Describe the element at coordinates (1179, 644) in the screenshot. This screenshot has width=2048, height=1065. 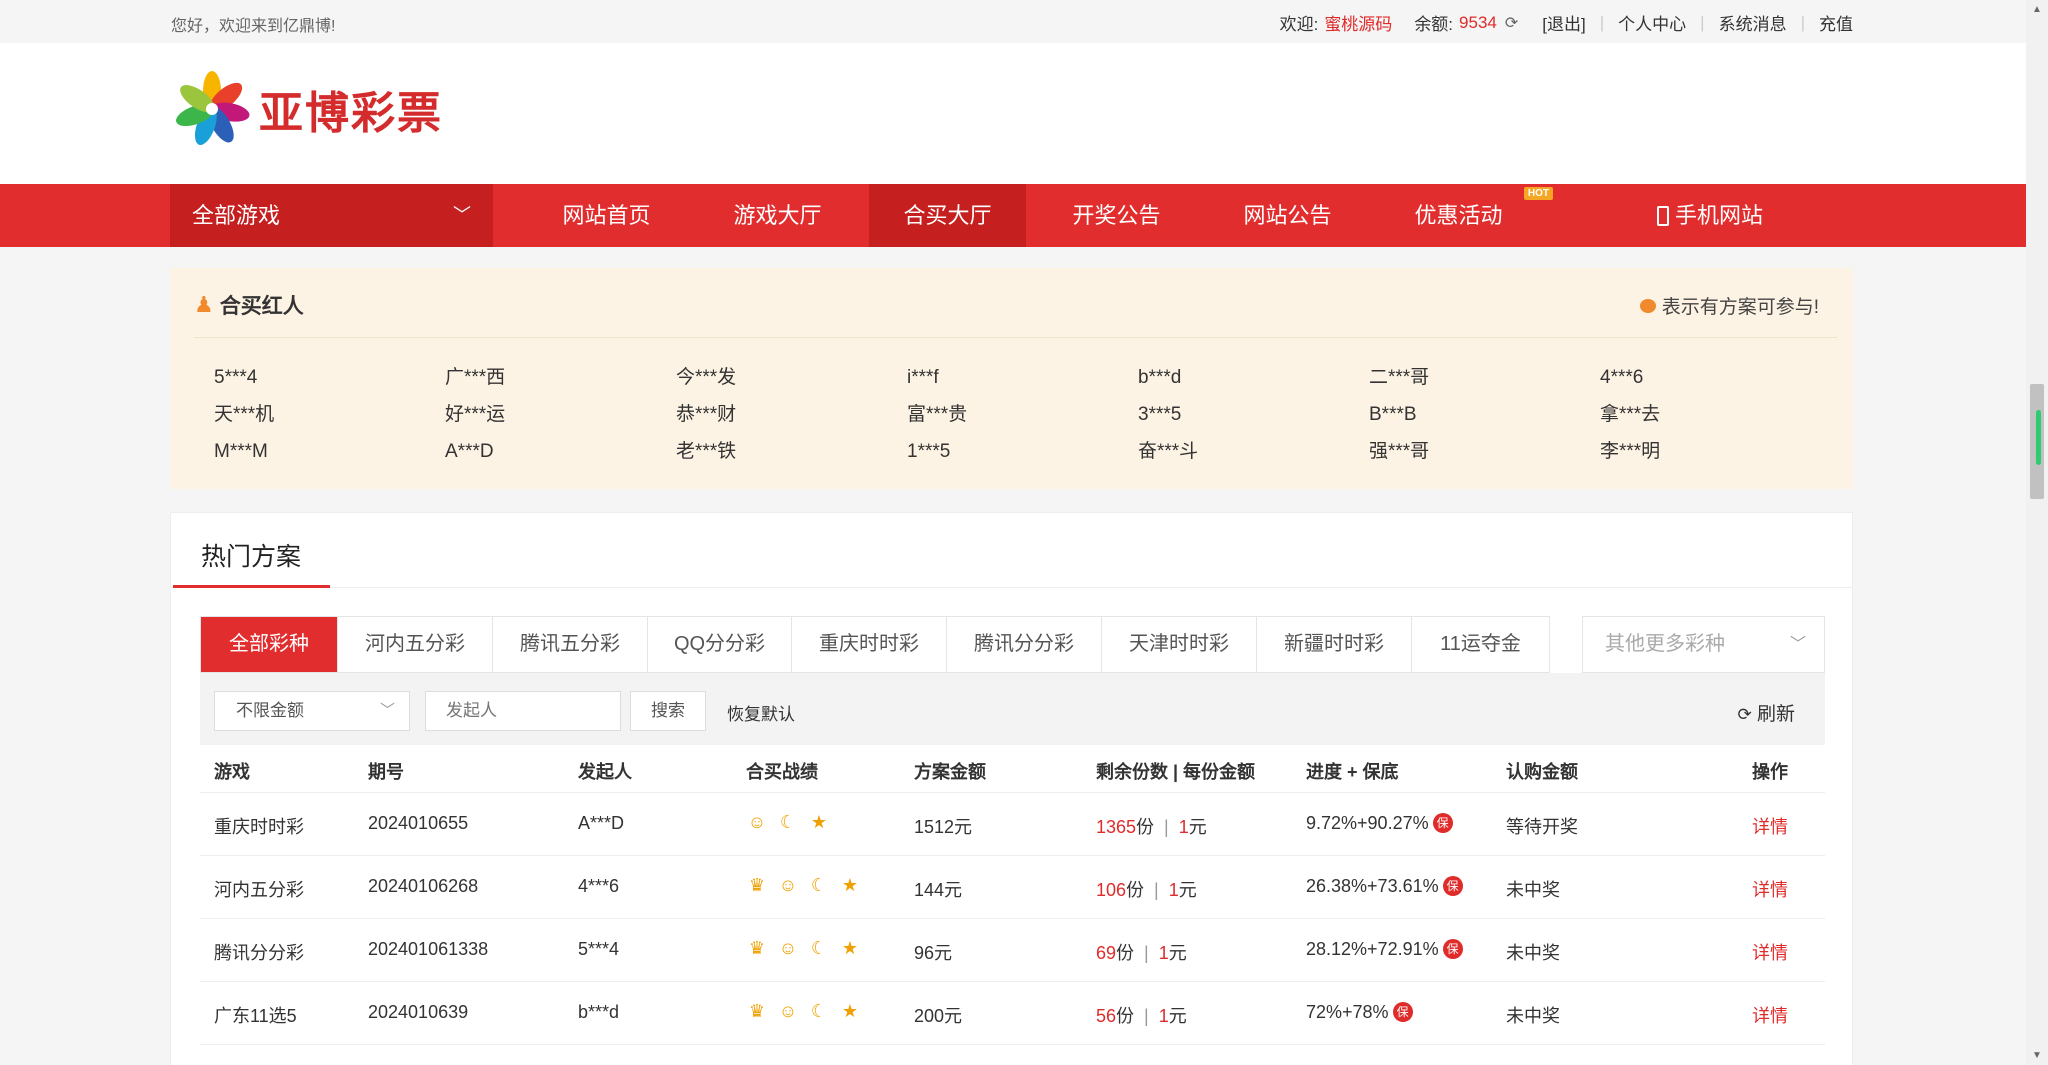
I see `tab-tianjin-ssc: 天津时时彩` at that location.